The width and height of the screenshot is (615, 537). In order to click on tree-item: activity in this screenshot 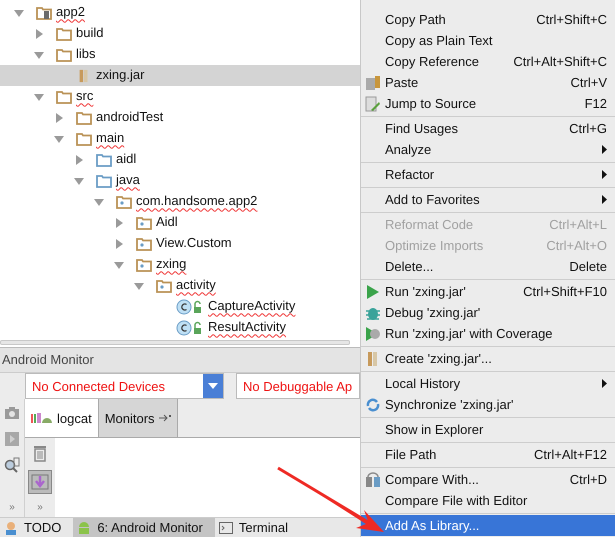, I will do `click(180, 285)`.